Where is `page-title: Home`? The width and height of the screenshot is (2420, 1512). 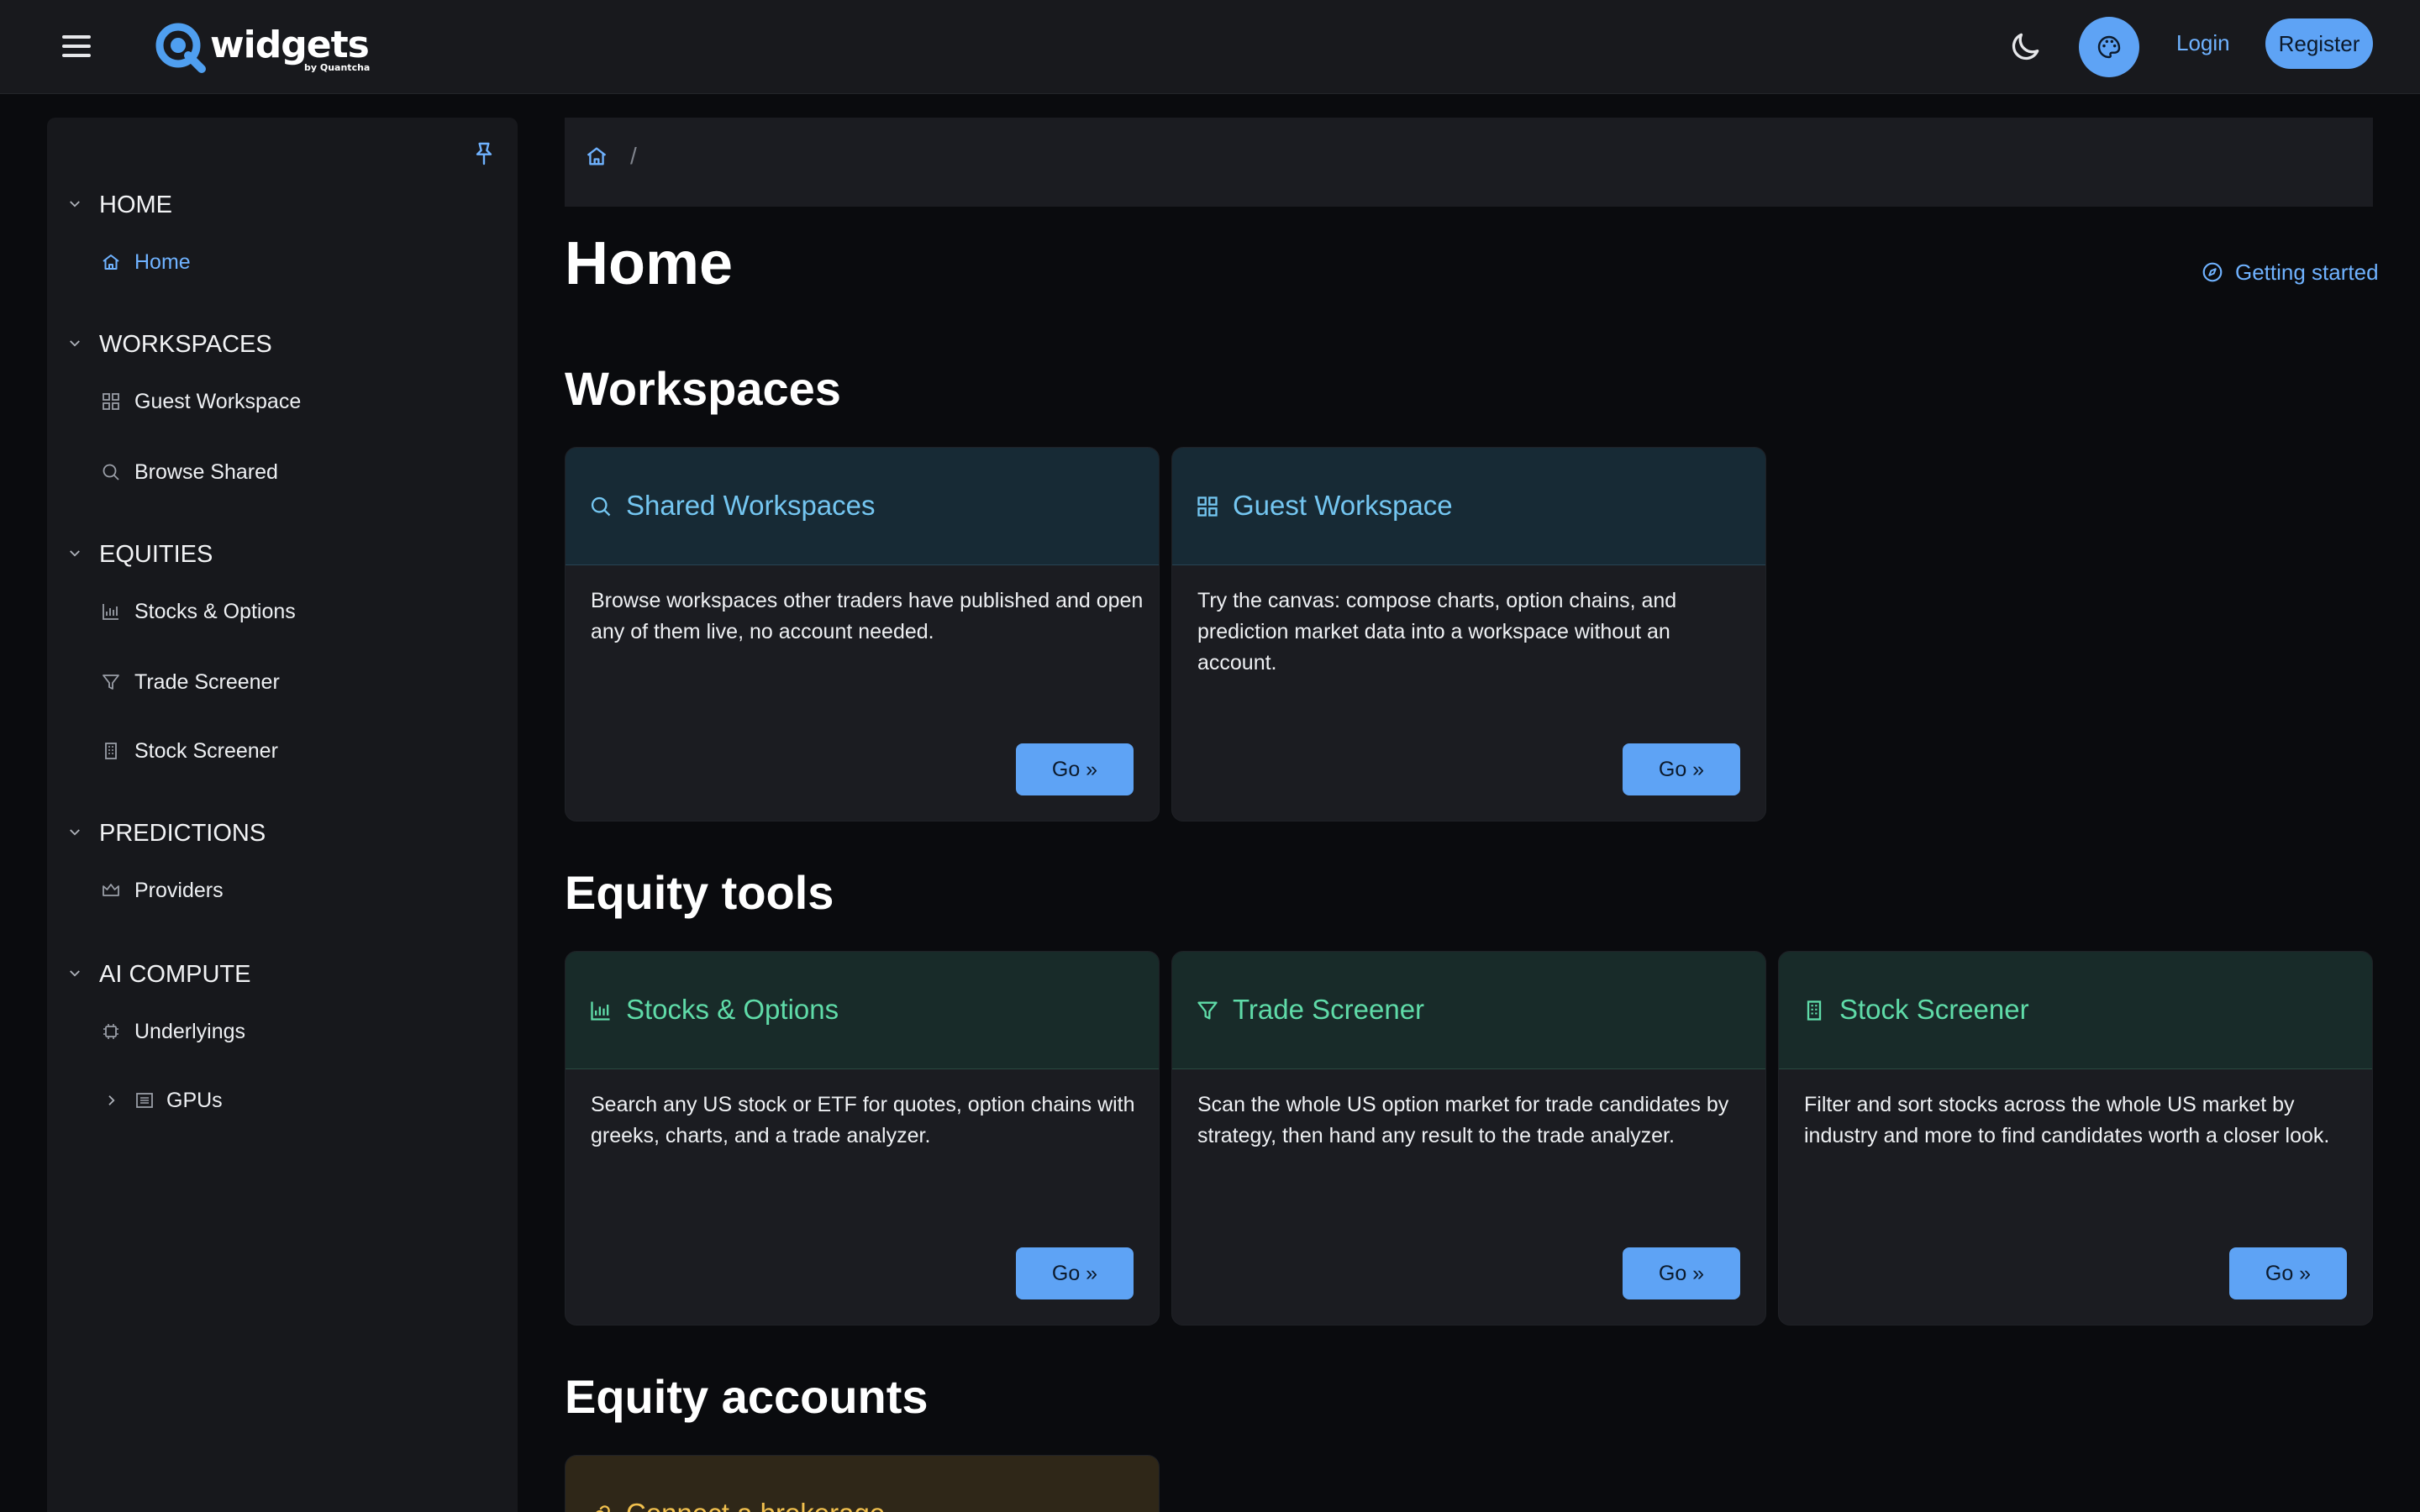
page-title: Home is located at coordinates (649, 263).